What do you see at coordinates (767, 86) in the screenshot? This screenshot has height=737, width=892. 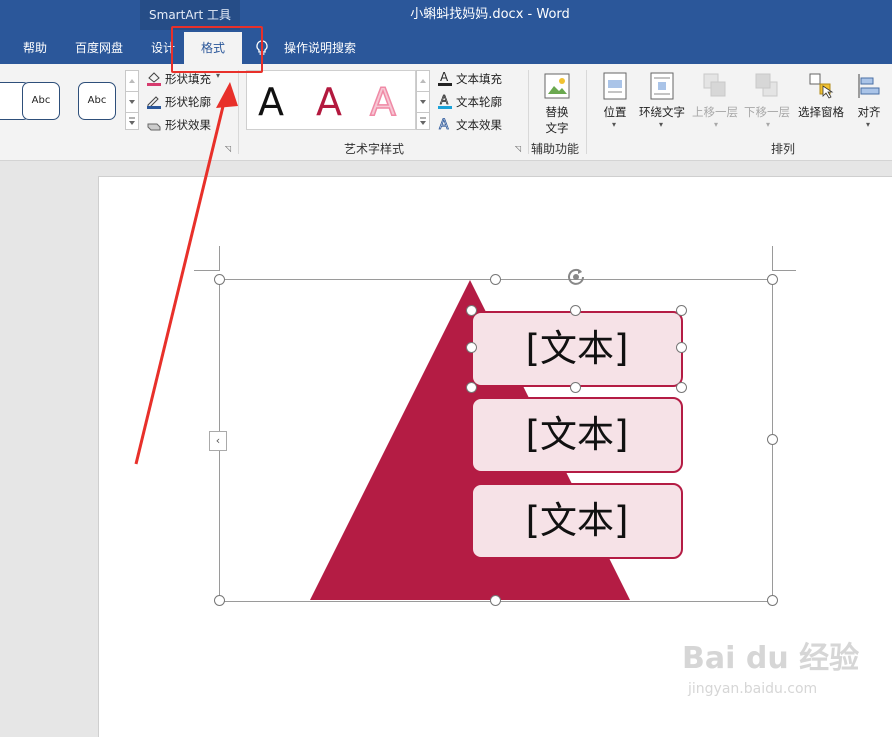 I see `send-backward-icon` at bounding box center [767, 86].